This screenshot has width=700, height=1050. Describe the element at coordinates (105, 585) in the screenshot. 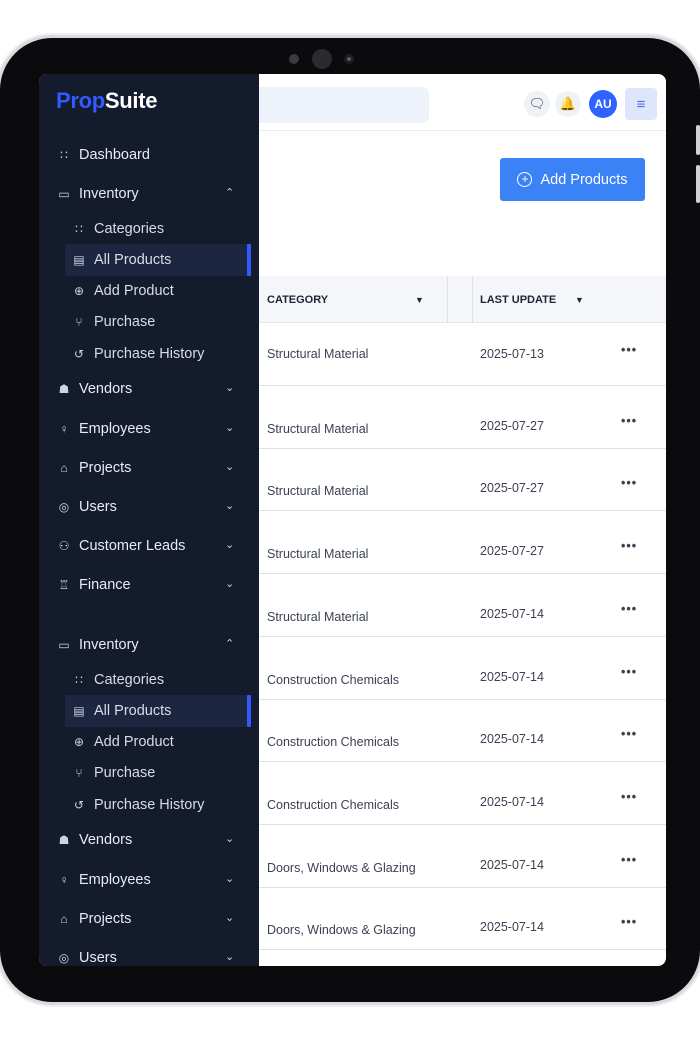

I see `sidebar-item-label: Finance` at that location.